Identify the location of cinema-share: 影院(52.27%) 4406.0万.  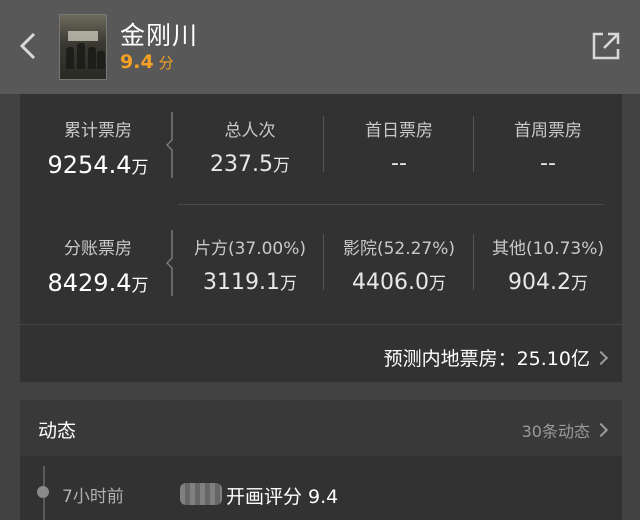
(399, 264).